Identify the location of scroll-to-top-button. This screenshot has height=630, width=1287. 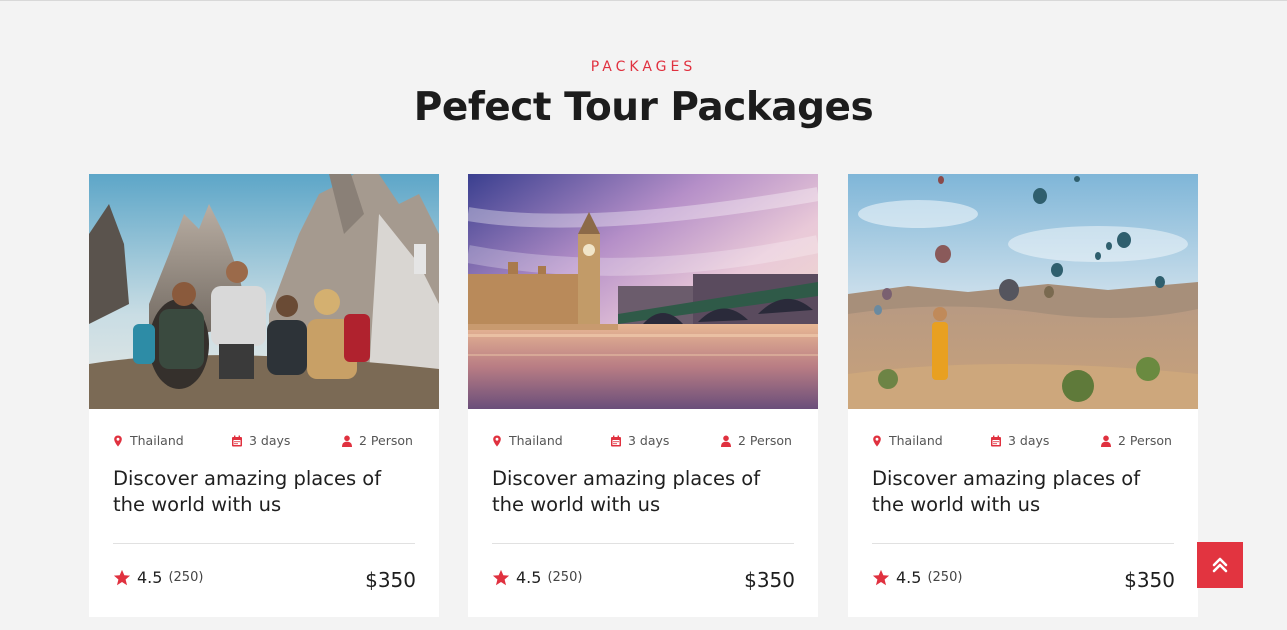
(1220, 565).